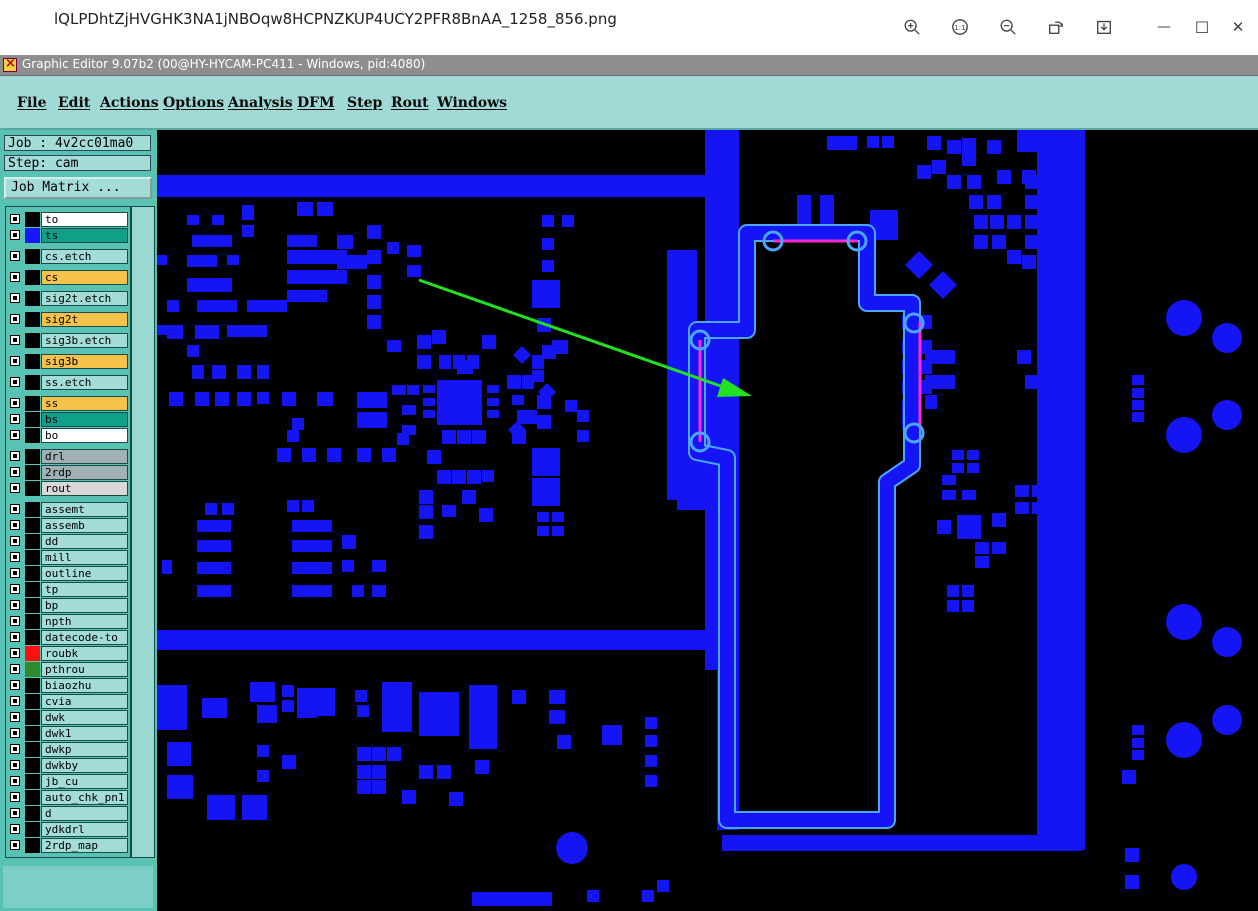 This screenshot has width=1258, height=911. What do you see at coordinates (84, 256) in the screenshot?
I see `layer-name-label: cs.etch` at bounding box center [84, 256].